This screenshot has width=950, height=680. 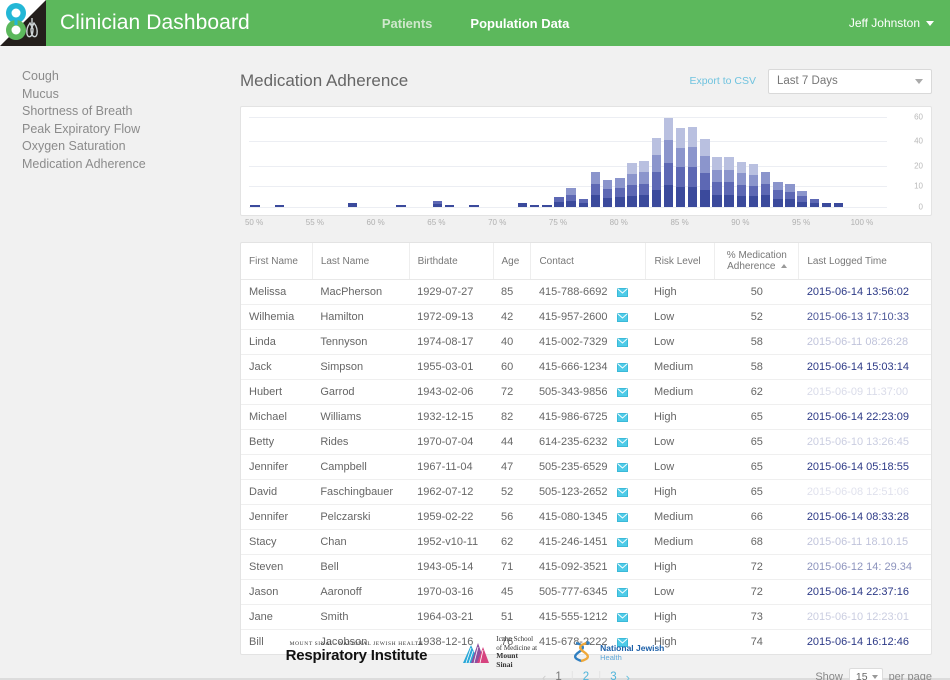 I want to click on timestamp-value: 2015-06-13 17:10:33, so click(x=858, y=317).